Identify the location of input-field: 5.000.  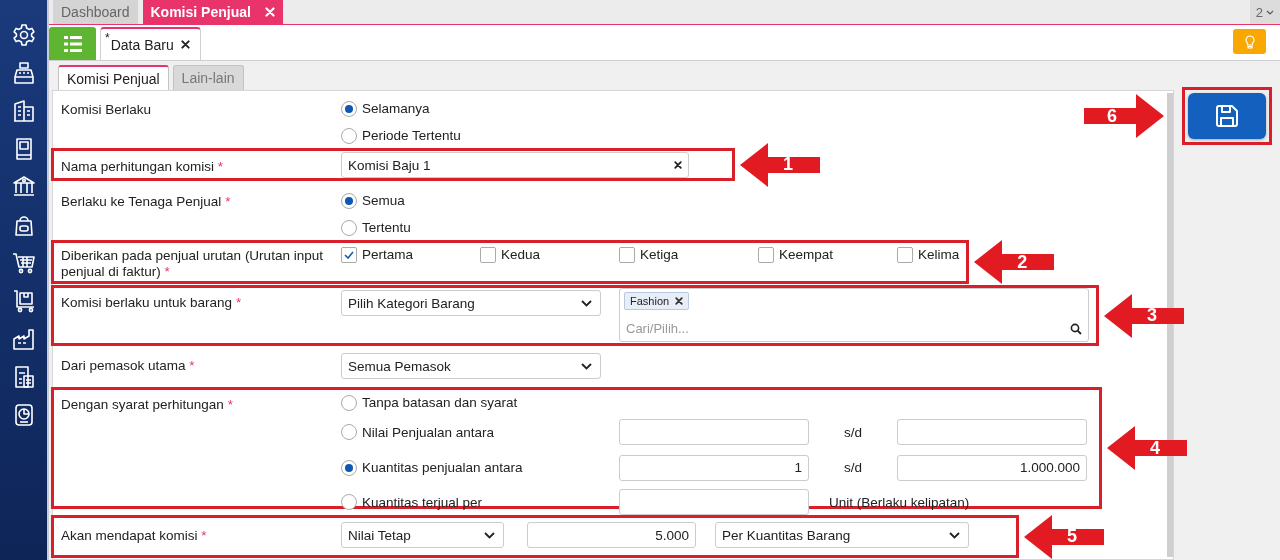
(611, 535).